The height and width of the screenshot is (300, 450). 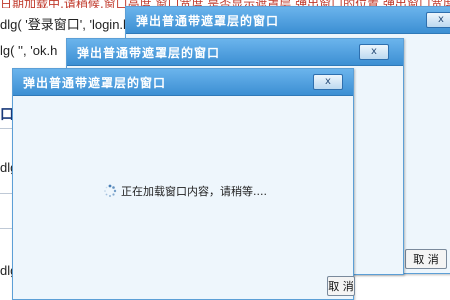 I want to click on background-code-line-1: dlg( '登录窗口', 'login.h, so click(x=65, y=24).